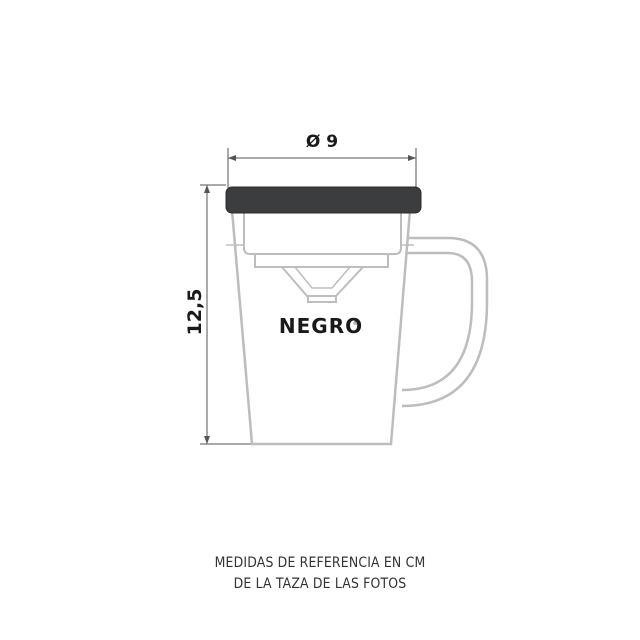  I want to click on brand-label: NEGRO, so click(321, 326).